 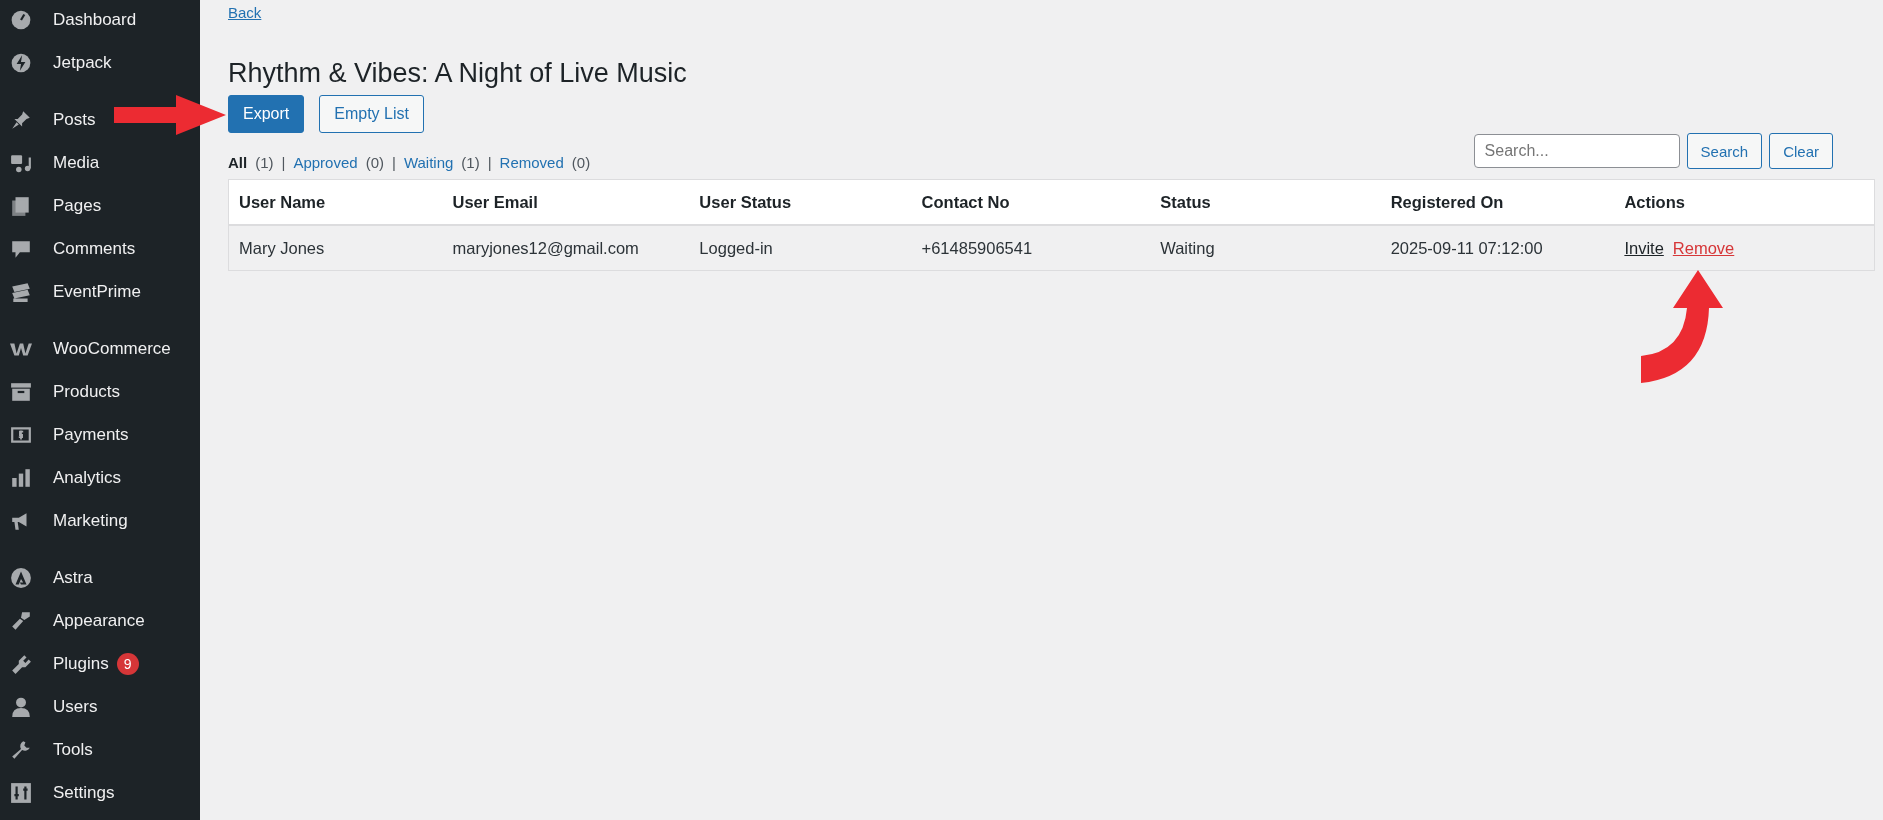 What do you see at coordinates (1497, 202) in the screenshot?
I see `column-header: Registered On` at bounding box center [1497, 202].